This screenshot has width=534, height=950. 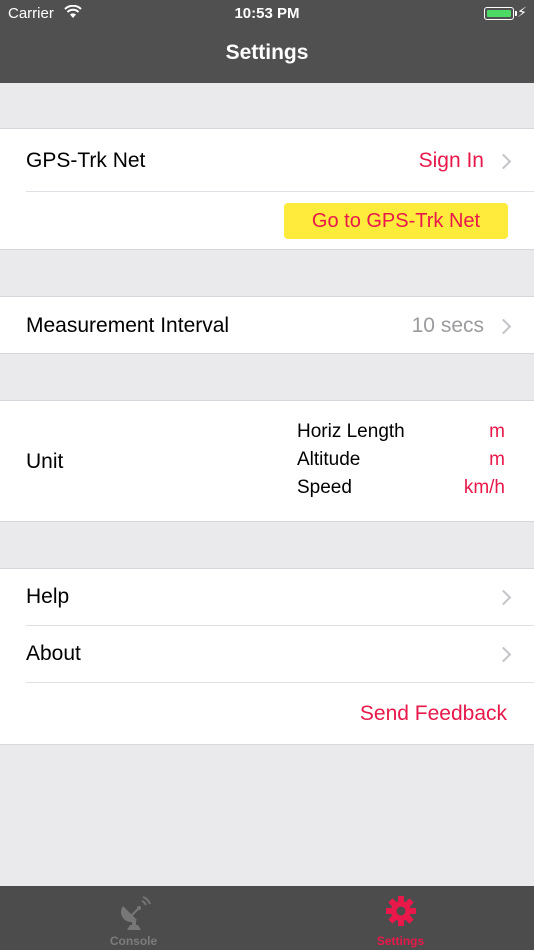 What do you see at coordinates (451, 161) in the screenshot?
I see `sign-in-link: Sign In` at bounding box center [451, 161].